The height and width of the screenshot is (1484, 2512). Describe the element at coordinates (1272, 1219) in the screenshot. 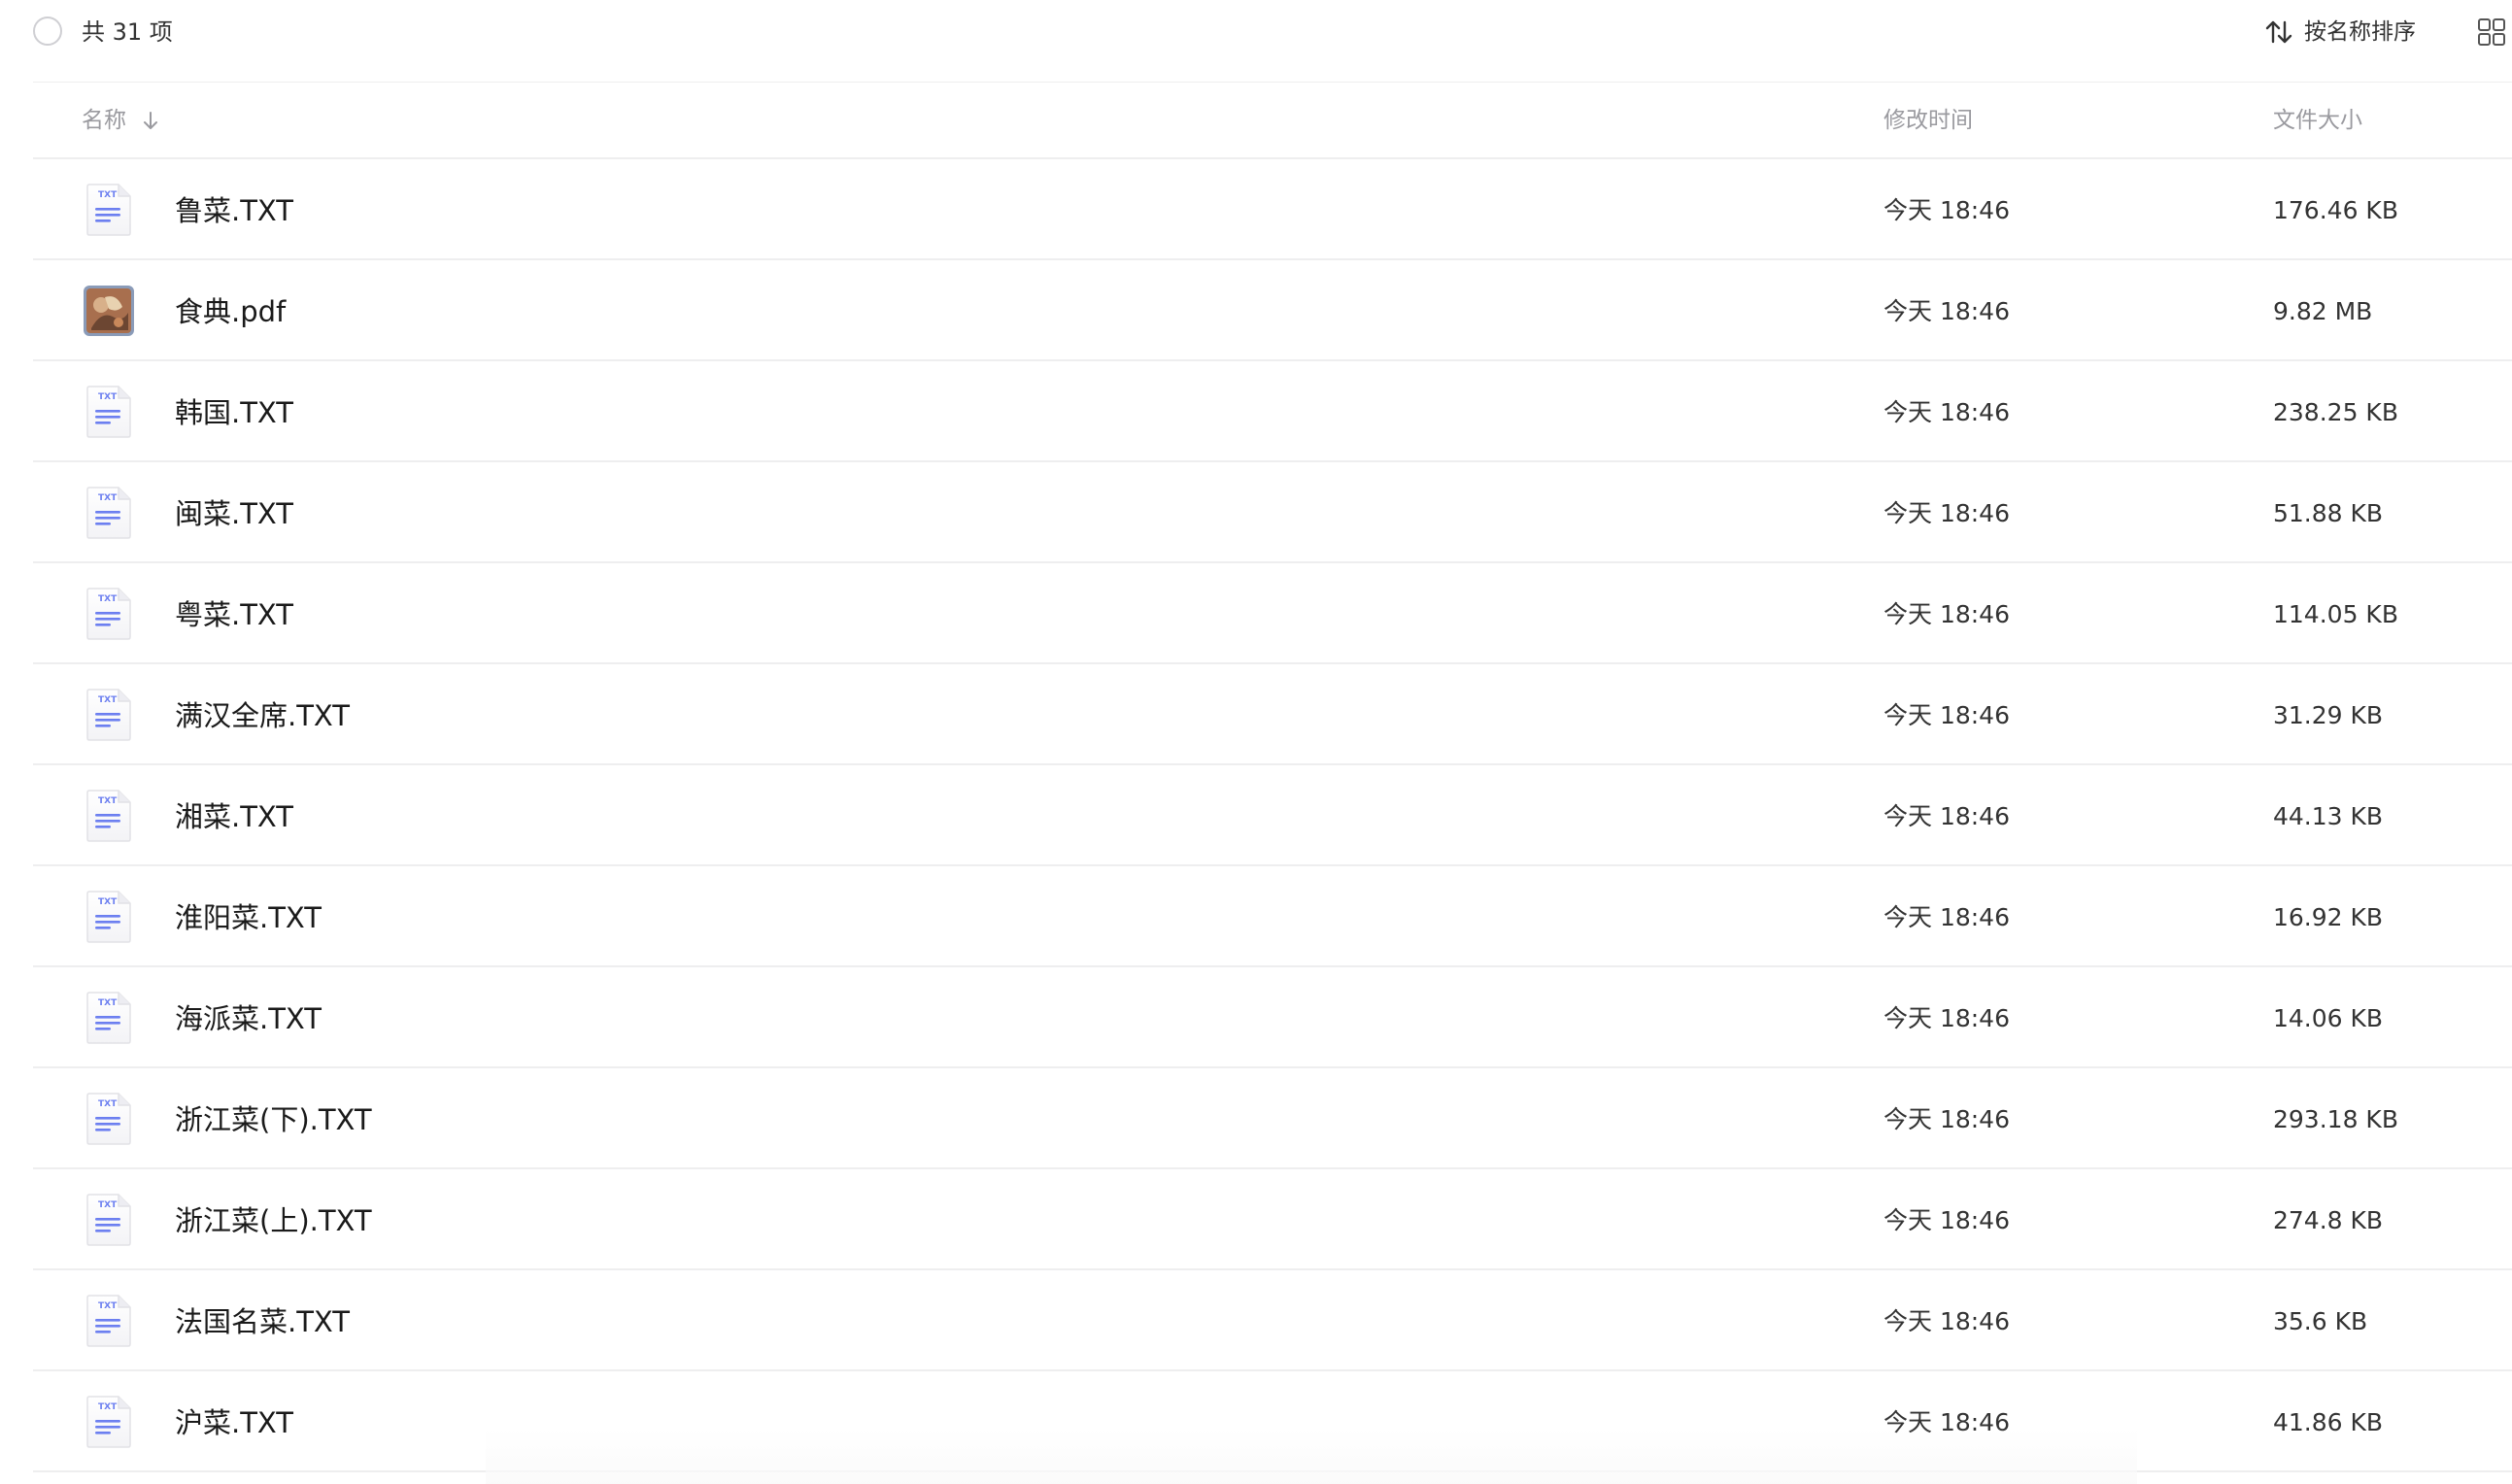

I see `file-row: TXT 浙江菜(上).TXT 今天 18:46 274.8 KB` at that location.